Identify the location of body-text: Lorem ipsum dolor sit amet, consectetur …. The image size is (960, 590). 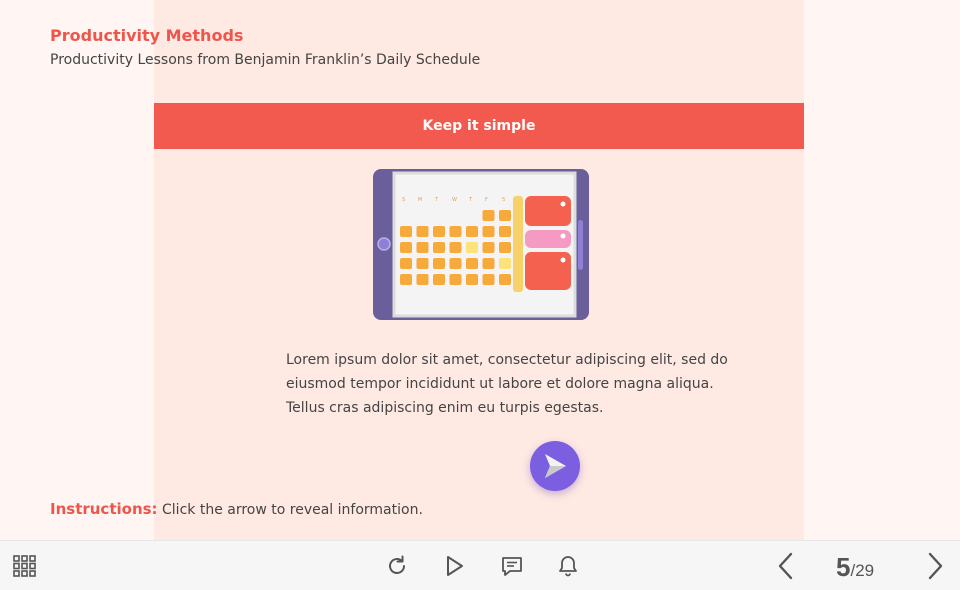
(507, 384).